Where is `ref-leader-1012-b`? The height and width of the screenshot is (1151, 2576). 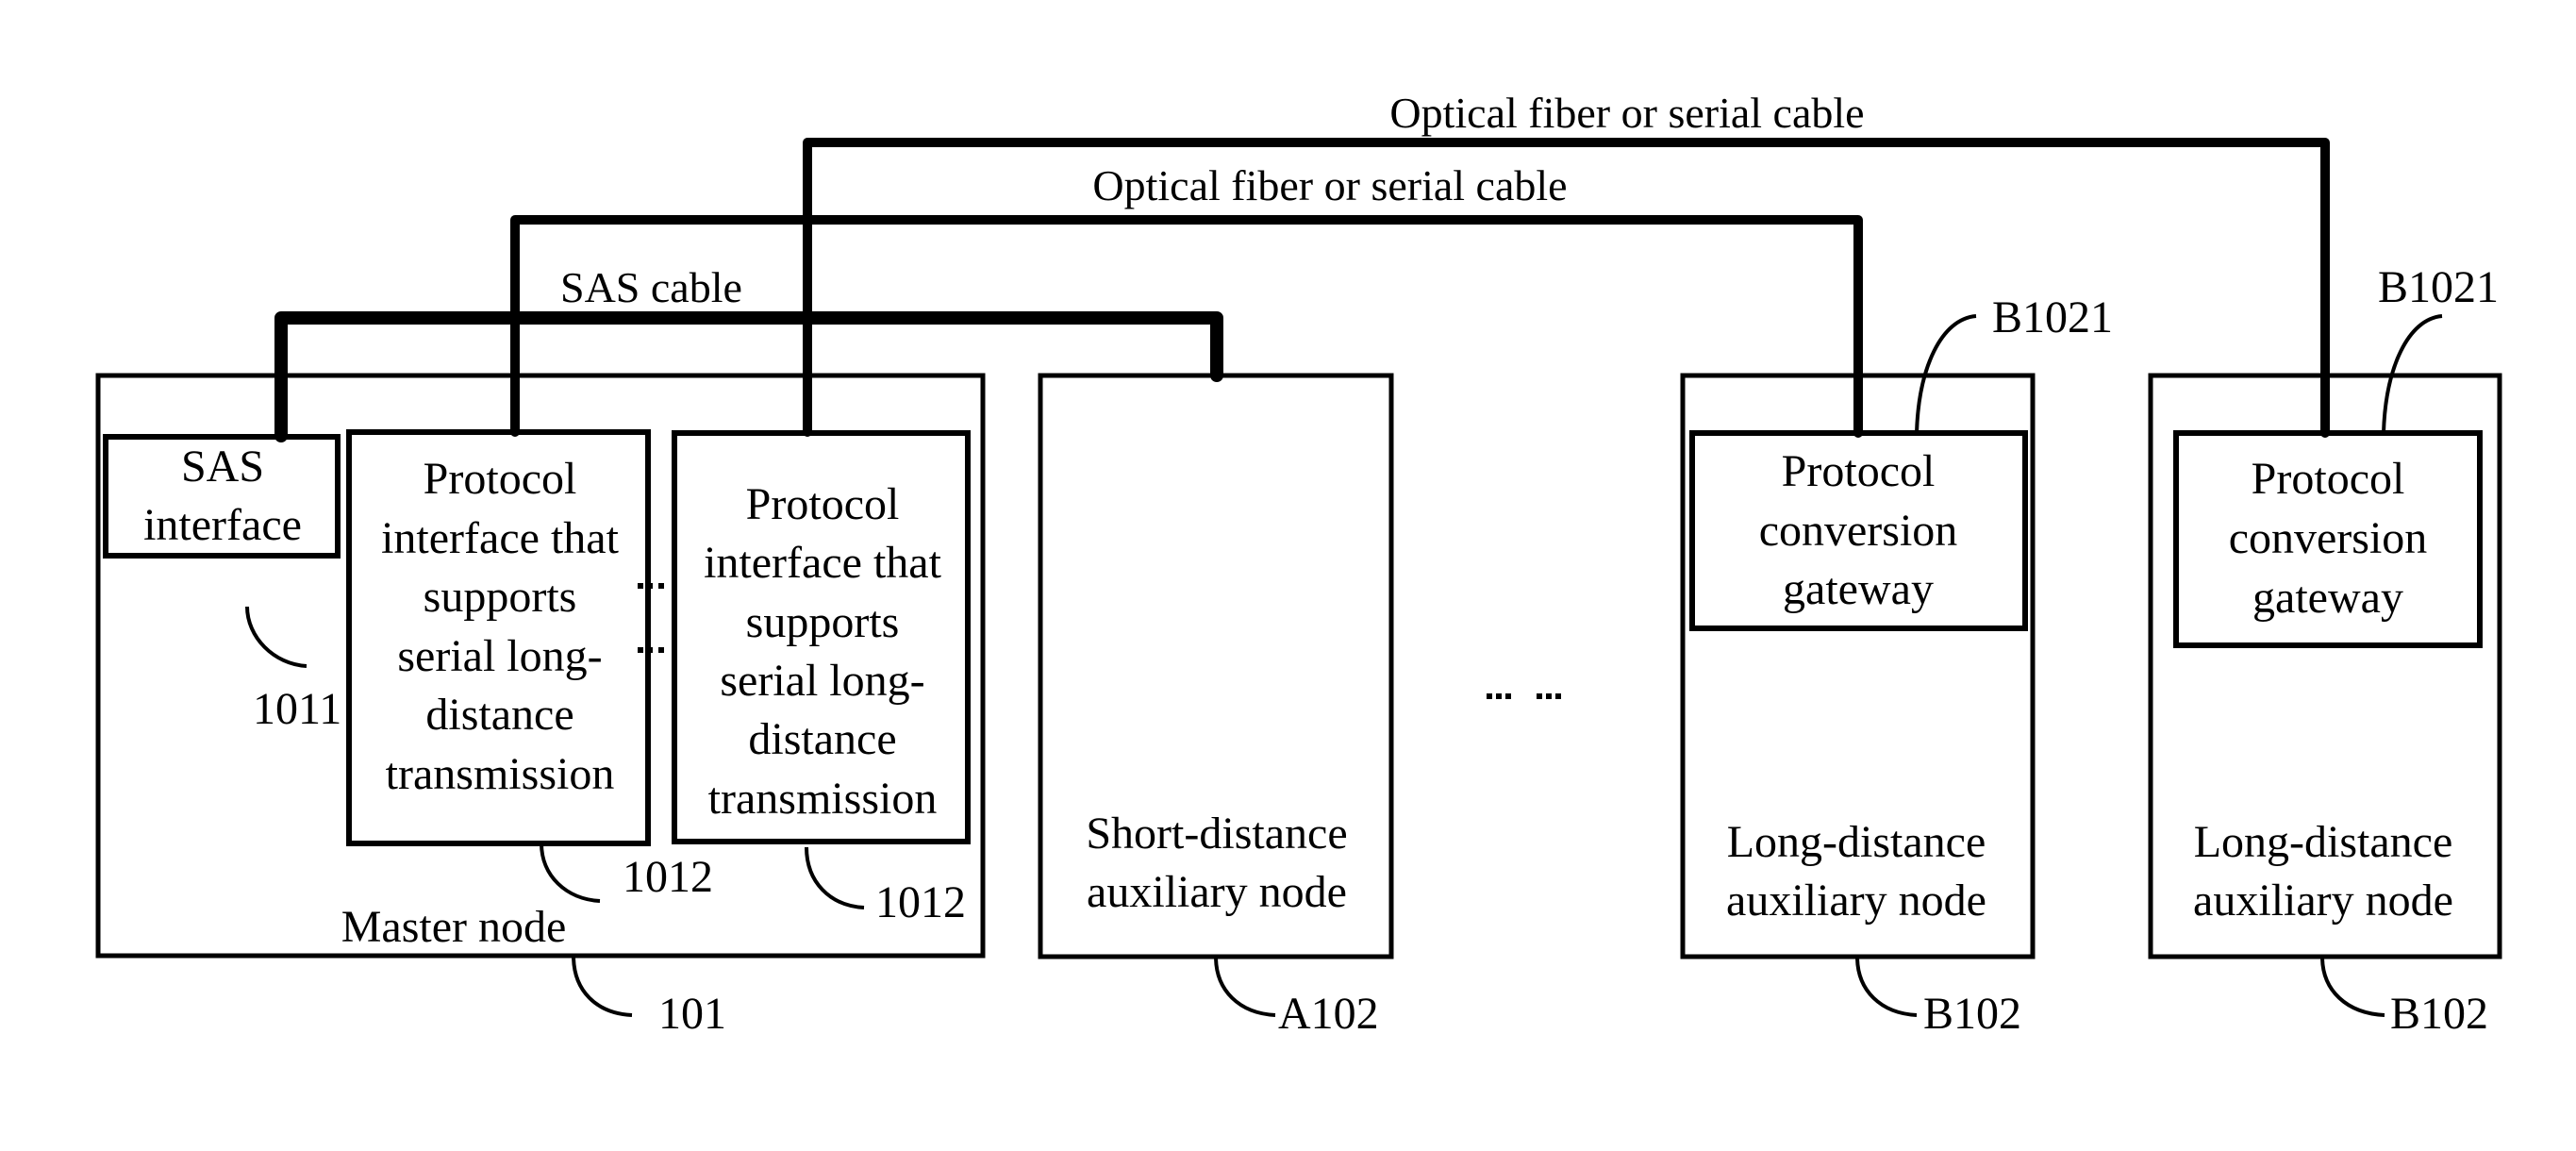
ref-leader-1012-b is located at coordinates (835, 878).